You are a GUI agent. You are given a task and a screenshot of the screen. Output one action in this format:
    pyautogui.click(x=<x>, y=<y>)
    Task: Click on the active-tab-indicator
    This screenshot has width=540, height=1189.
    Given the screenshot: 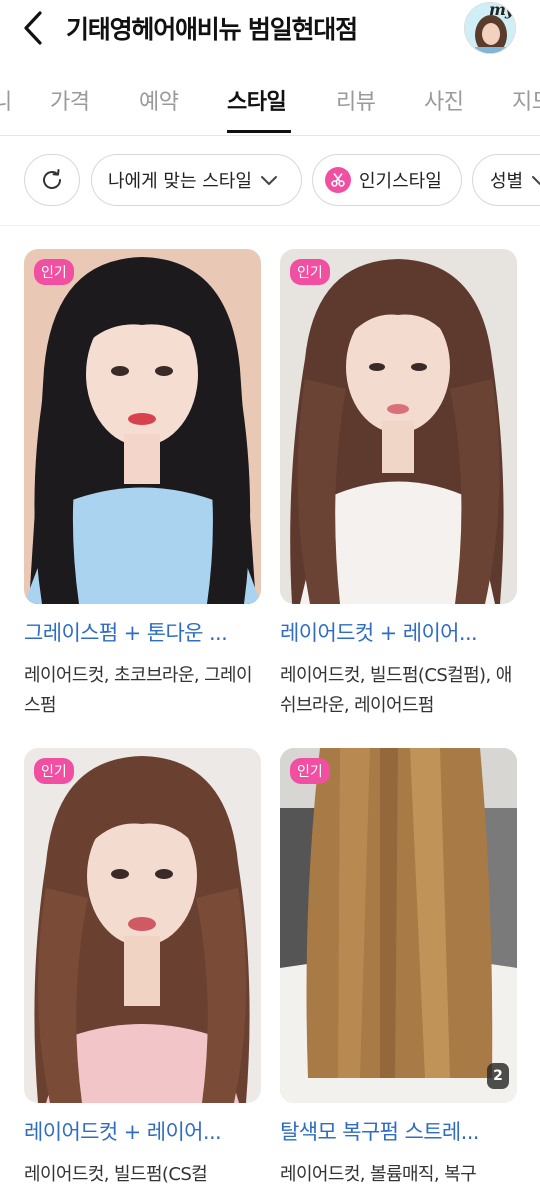 What is the action you would take?
    pyautogui.click(x=259, y=131)
    